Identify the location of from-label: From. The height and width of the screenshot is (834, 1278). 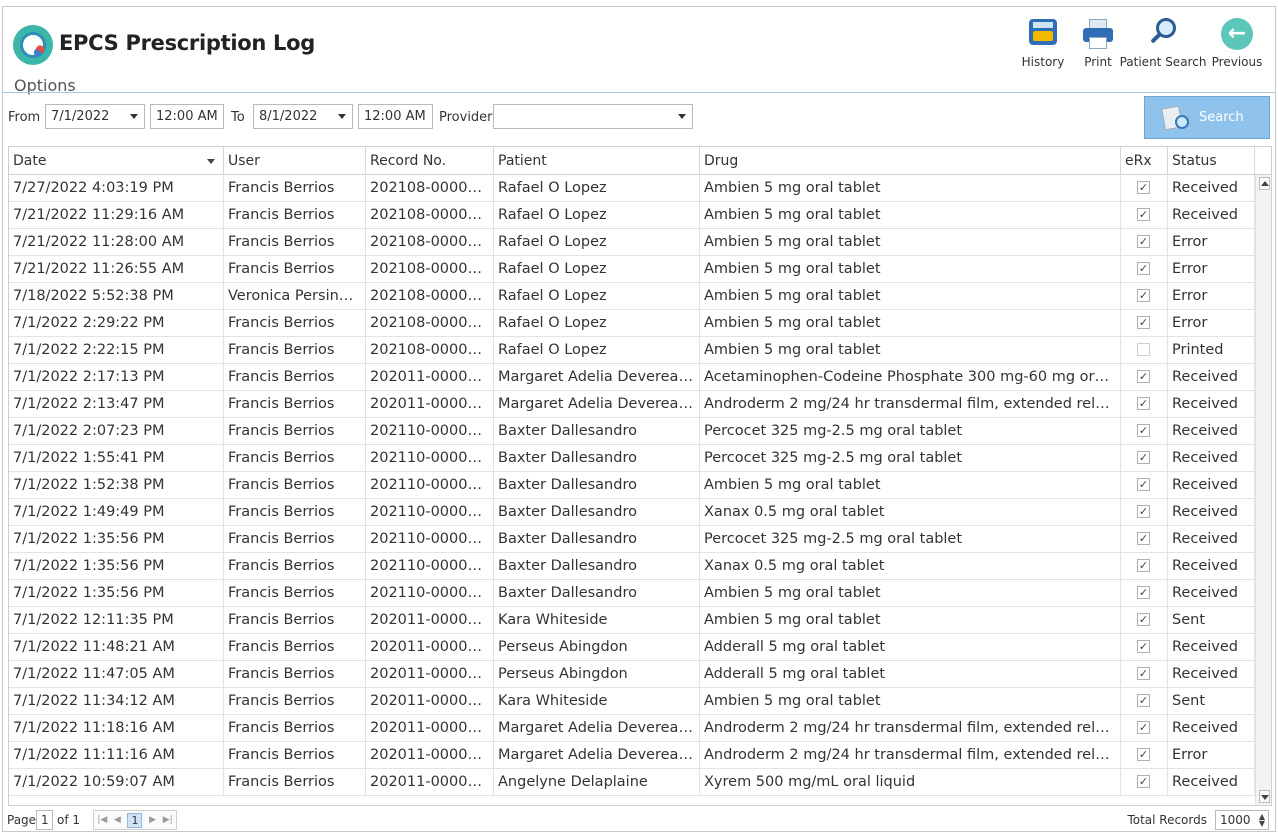
(24, 117).